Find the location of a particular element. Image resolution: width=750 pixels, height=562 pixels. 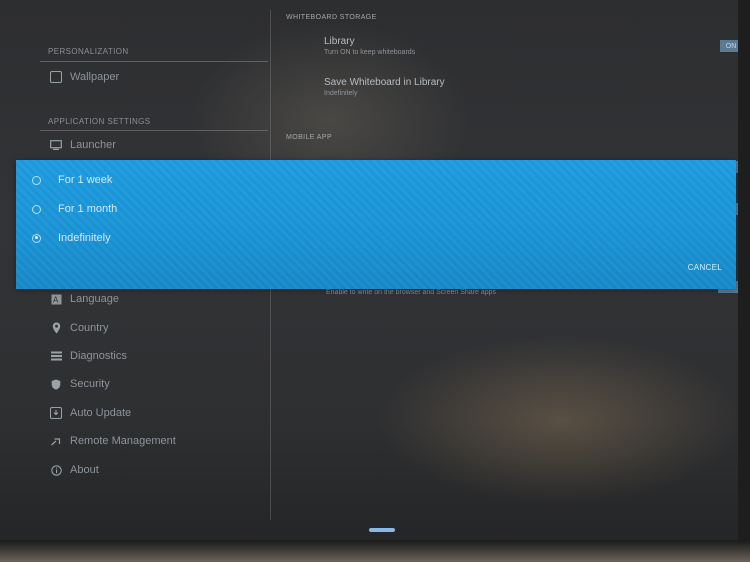

library-setting-title: Library is located at coordinates (339, 41).